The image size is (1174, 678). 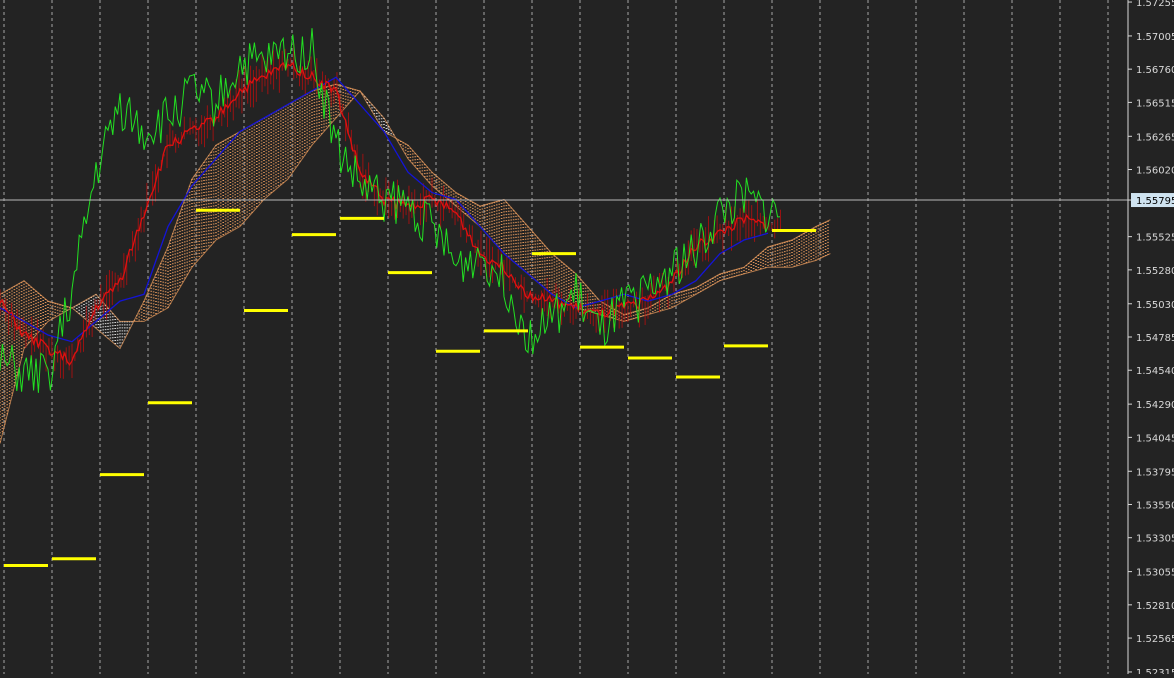 I want to click on y-tick-label: 1.53055, so click(x=1155, y=573).